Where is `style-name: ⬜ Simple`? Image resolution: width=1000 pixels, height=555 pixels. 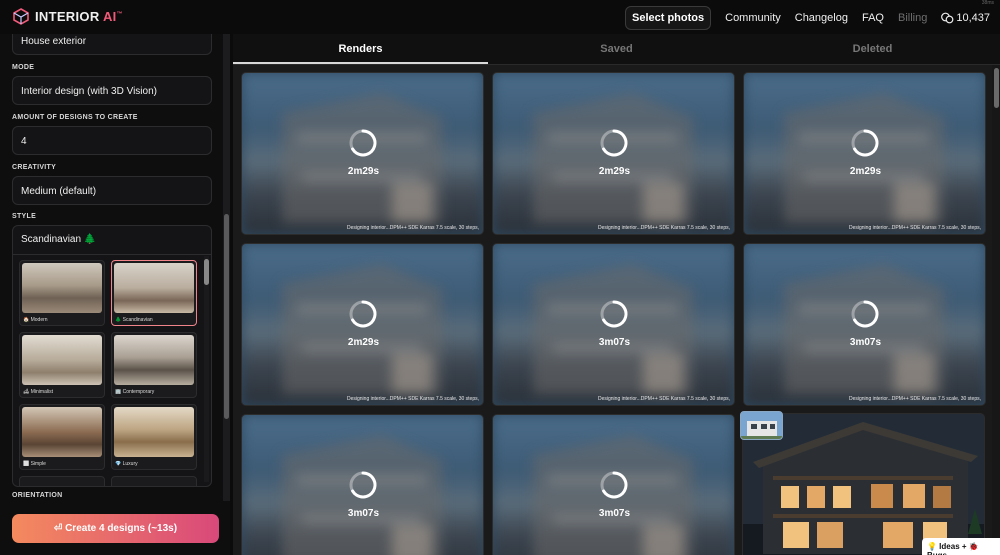
style-name: ⬜ Simple is located at coordinates (34, 464).